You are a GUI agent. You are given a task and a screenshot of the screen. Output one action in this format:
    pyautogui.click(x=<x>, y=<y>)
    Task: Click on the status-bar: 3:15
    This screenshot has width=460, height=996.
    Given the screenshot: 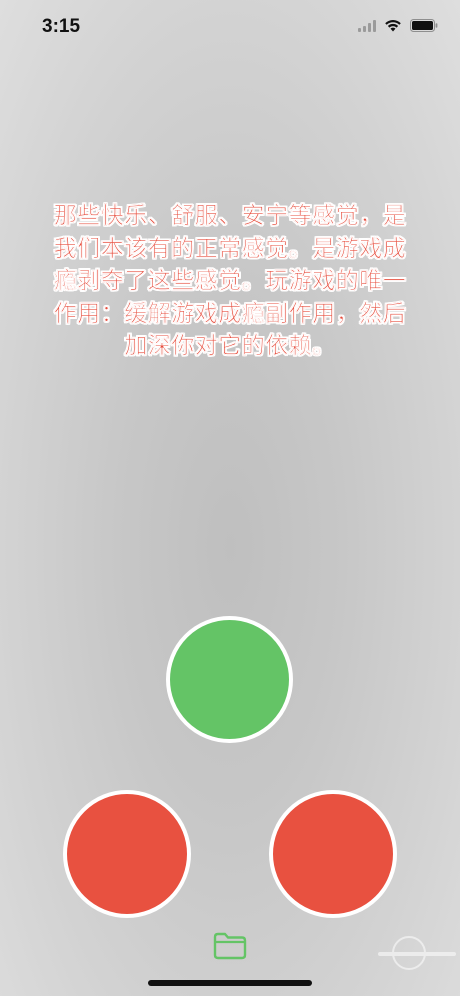 What is the action you would take?
    pyautogui.click(x=230, y=30)
    